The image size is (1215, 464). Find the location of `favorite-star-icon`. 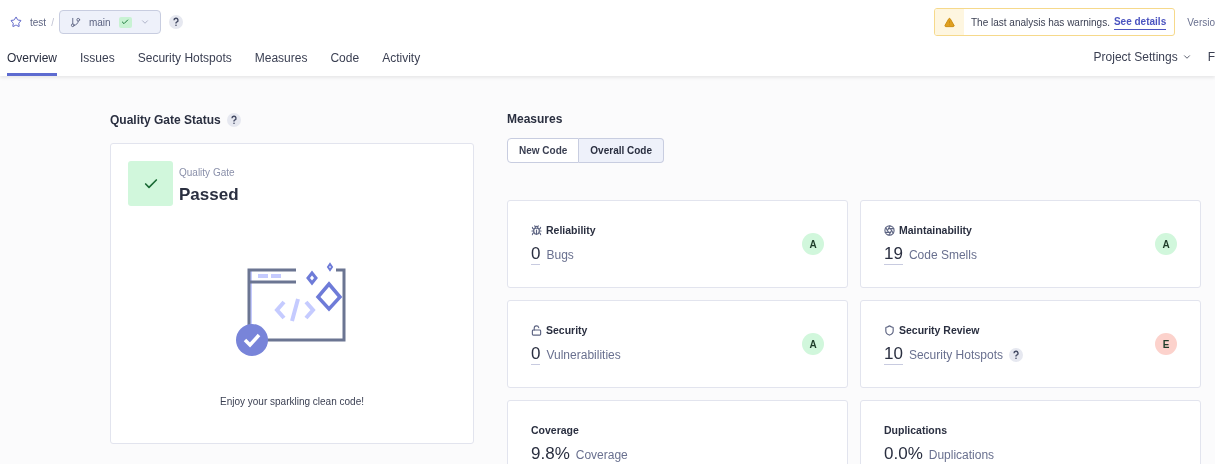

favorite-star-icon is located at coordinates (16, 22).